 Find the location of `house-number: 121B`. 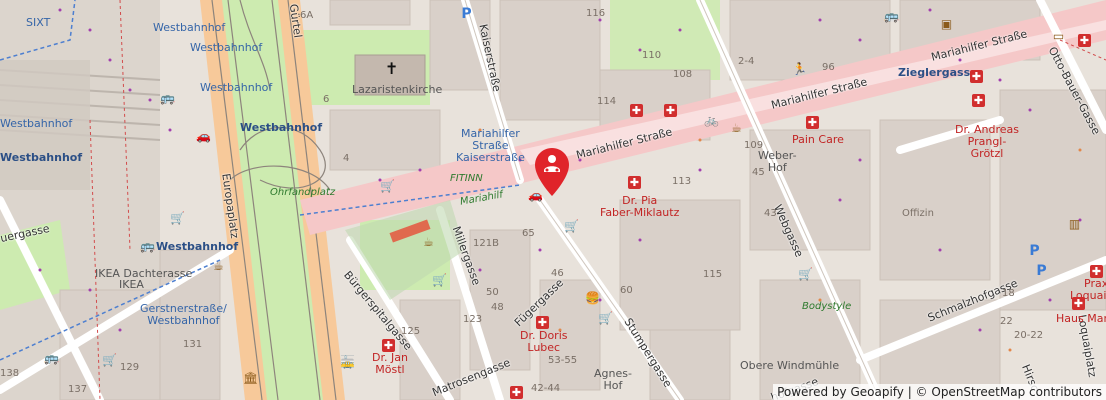

house-number: 121B is located at coordinates (486, 243).